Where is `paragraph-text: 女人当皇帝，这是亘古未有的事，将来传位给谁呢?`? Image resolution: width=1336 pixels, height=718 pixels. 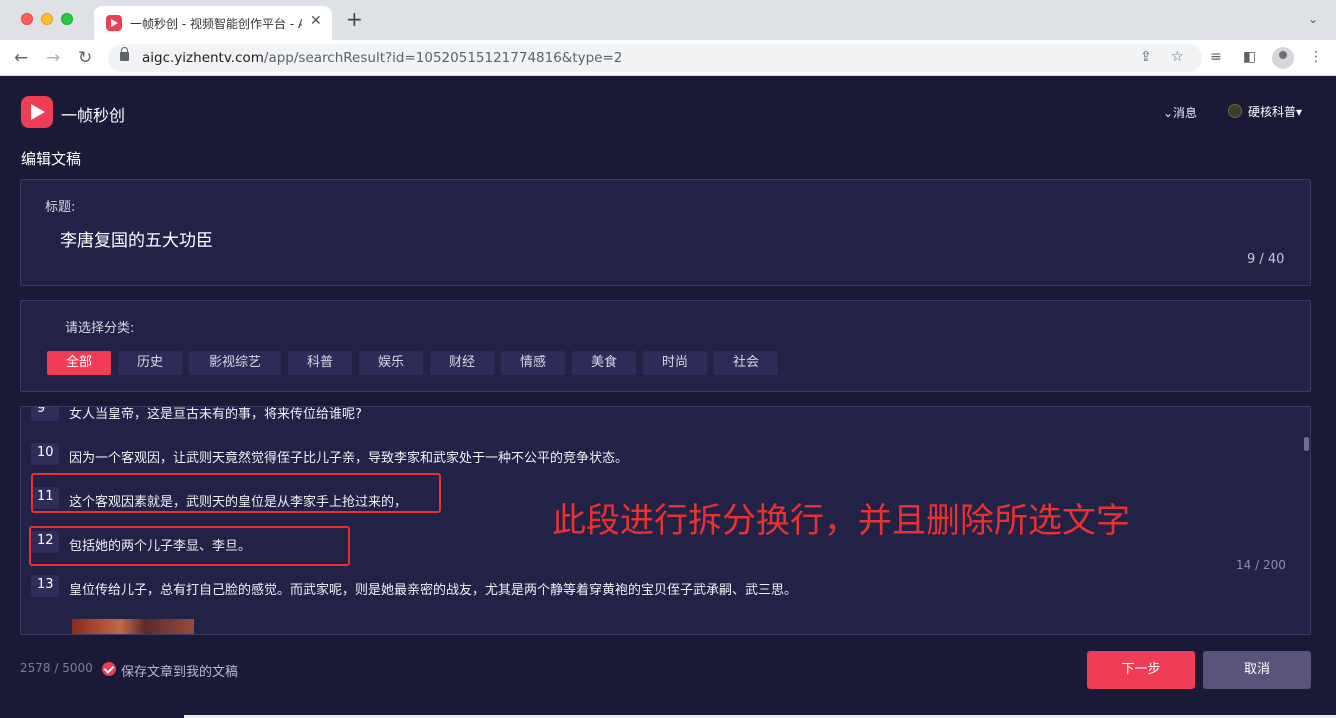
paragraph-text: 女人当皇帝，这是亘古未有的事，将来传位给谁呢? is located at coordinates (215, 414).